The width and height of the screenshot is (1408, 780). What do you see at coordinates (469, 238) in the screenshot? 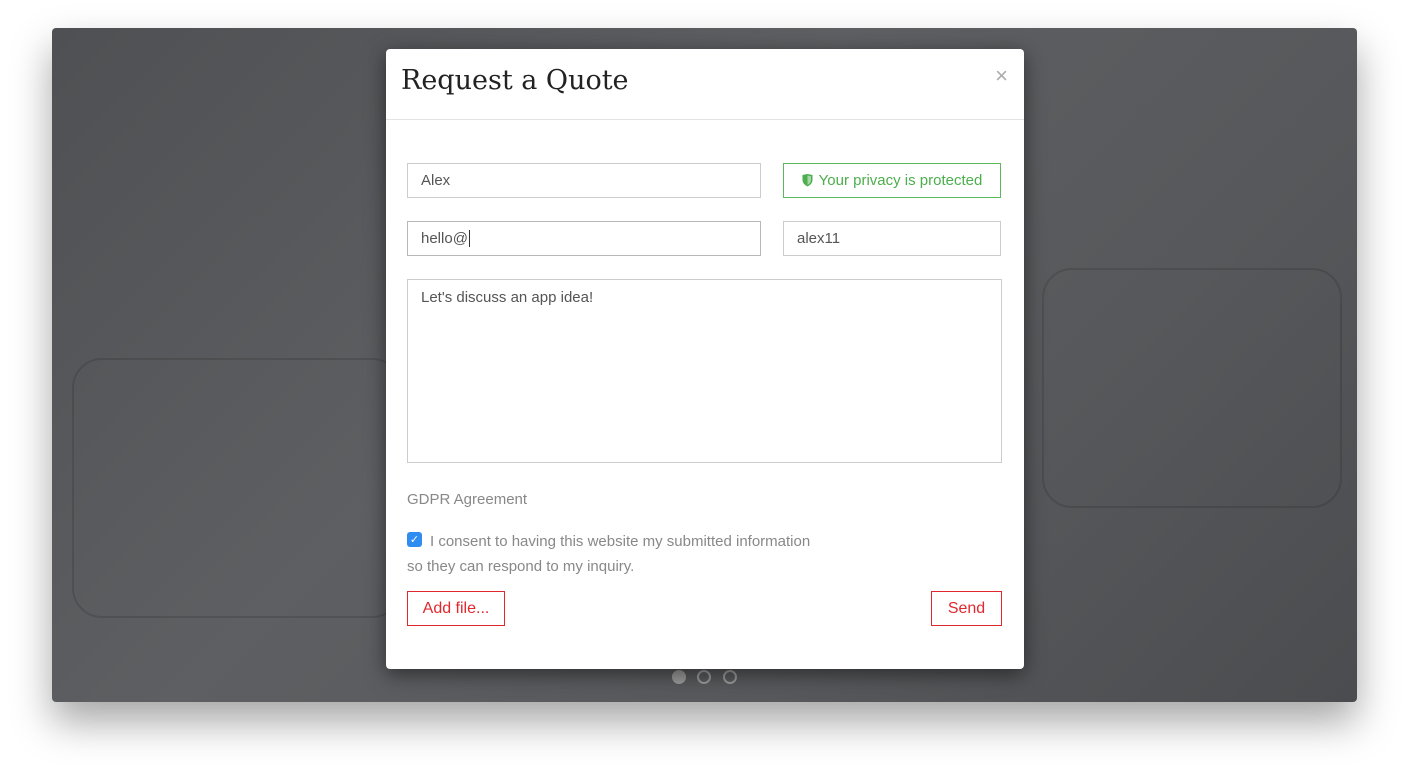
I see `text-cursor` at bounding box center [469, 238].